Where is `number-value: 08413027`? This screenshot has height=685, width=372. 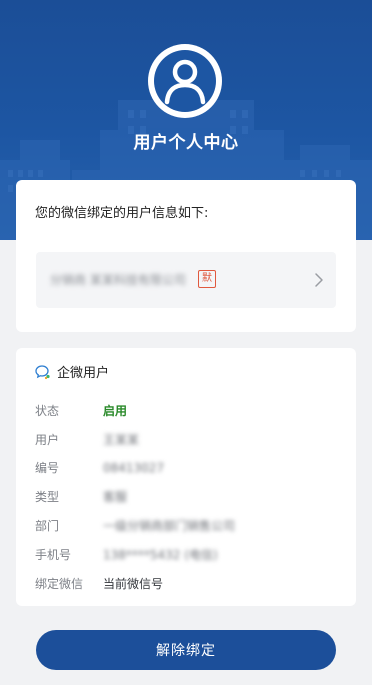
number-value: 08413027 is located at coordinates (134, 467).